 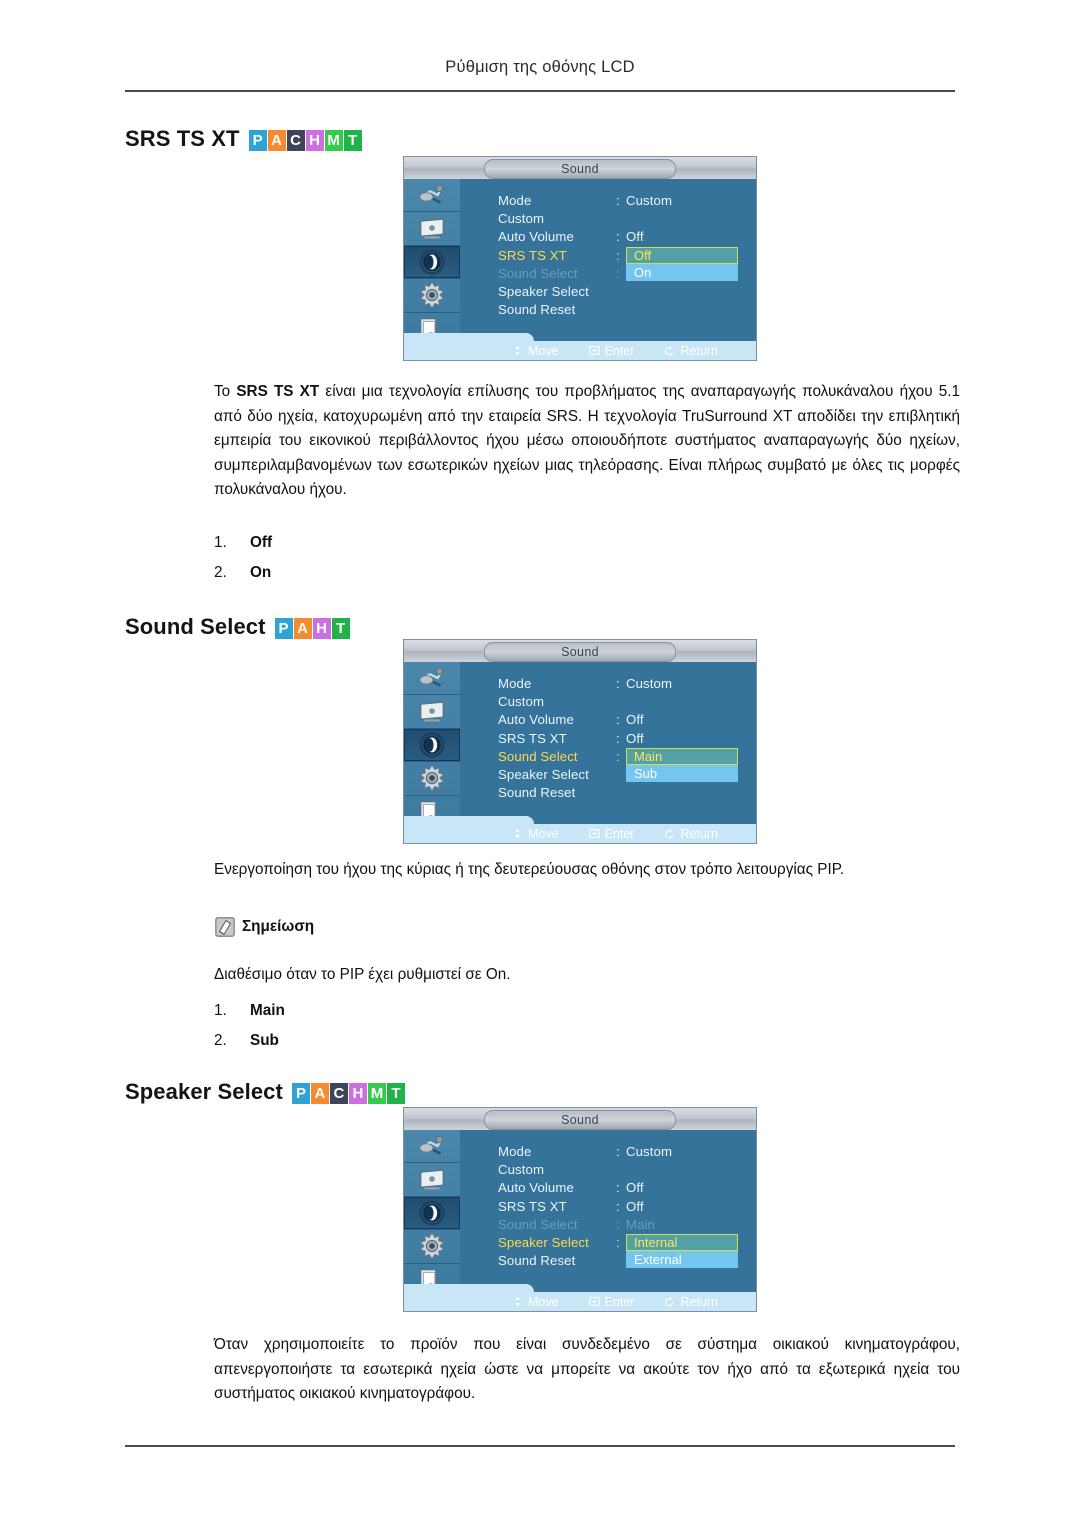 I want to click on osd-option-popup: Off On, so click(x=682, y=263).